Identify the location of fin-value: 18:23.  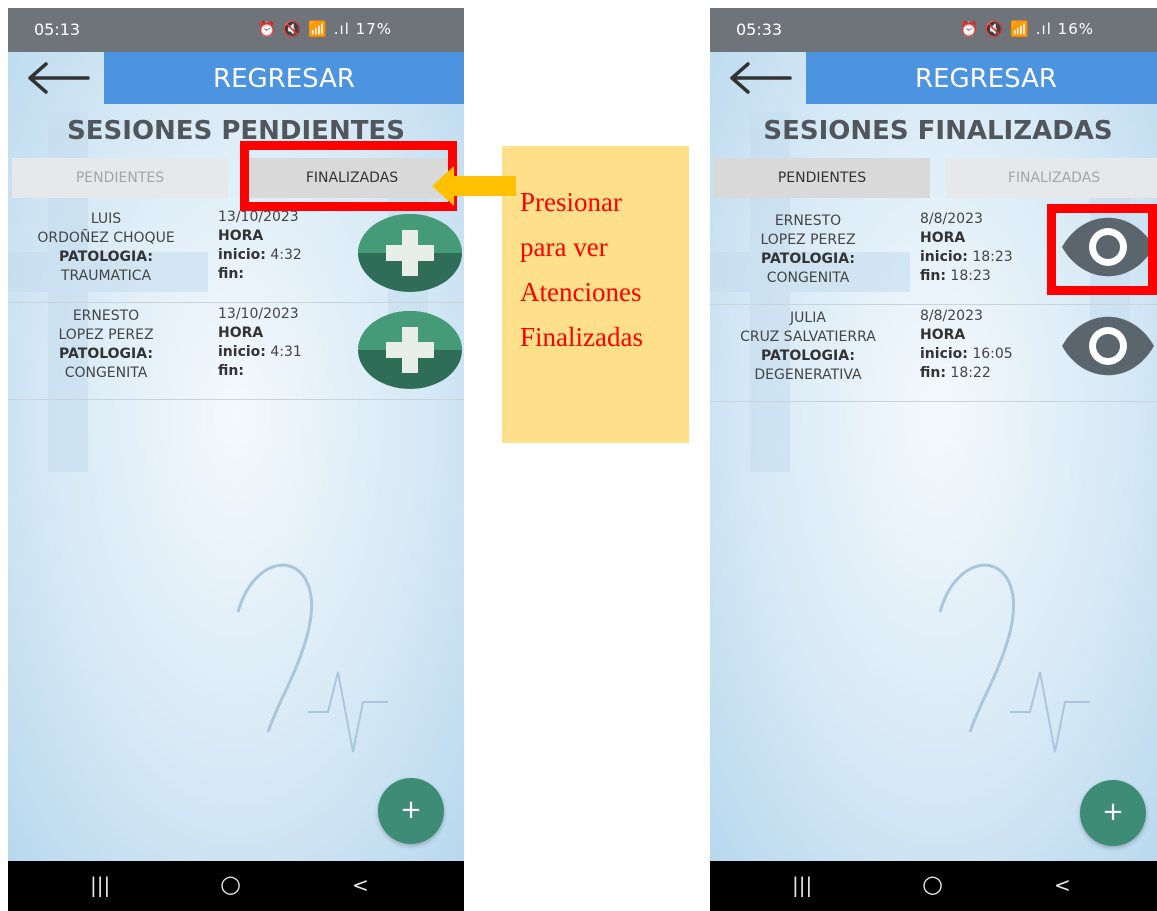
(970, 276).